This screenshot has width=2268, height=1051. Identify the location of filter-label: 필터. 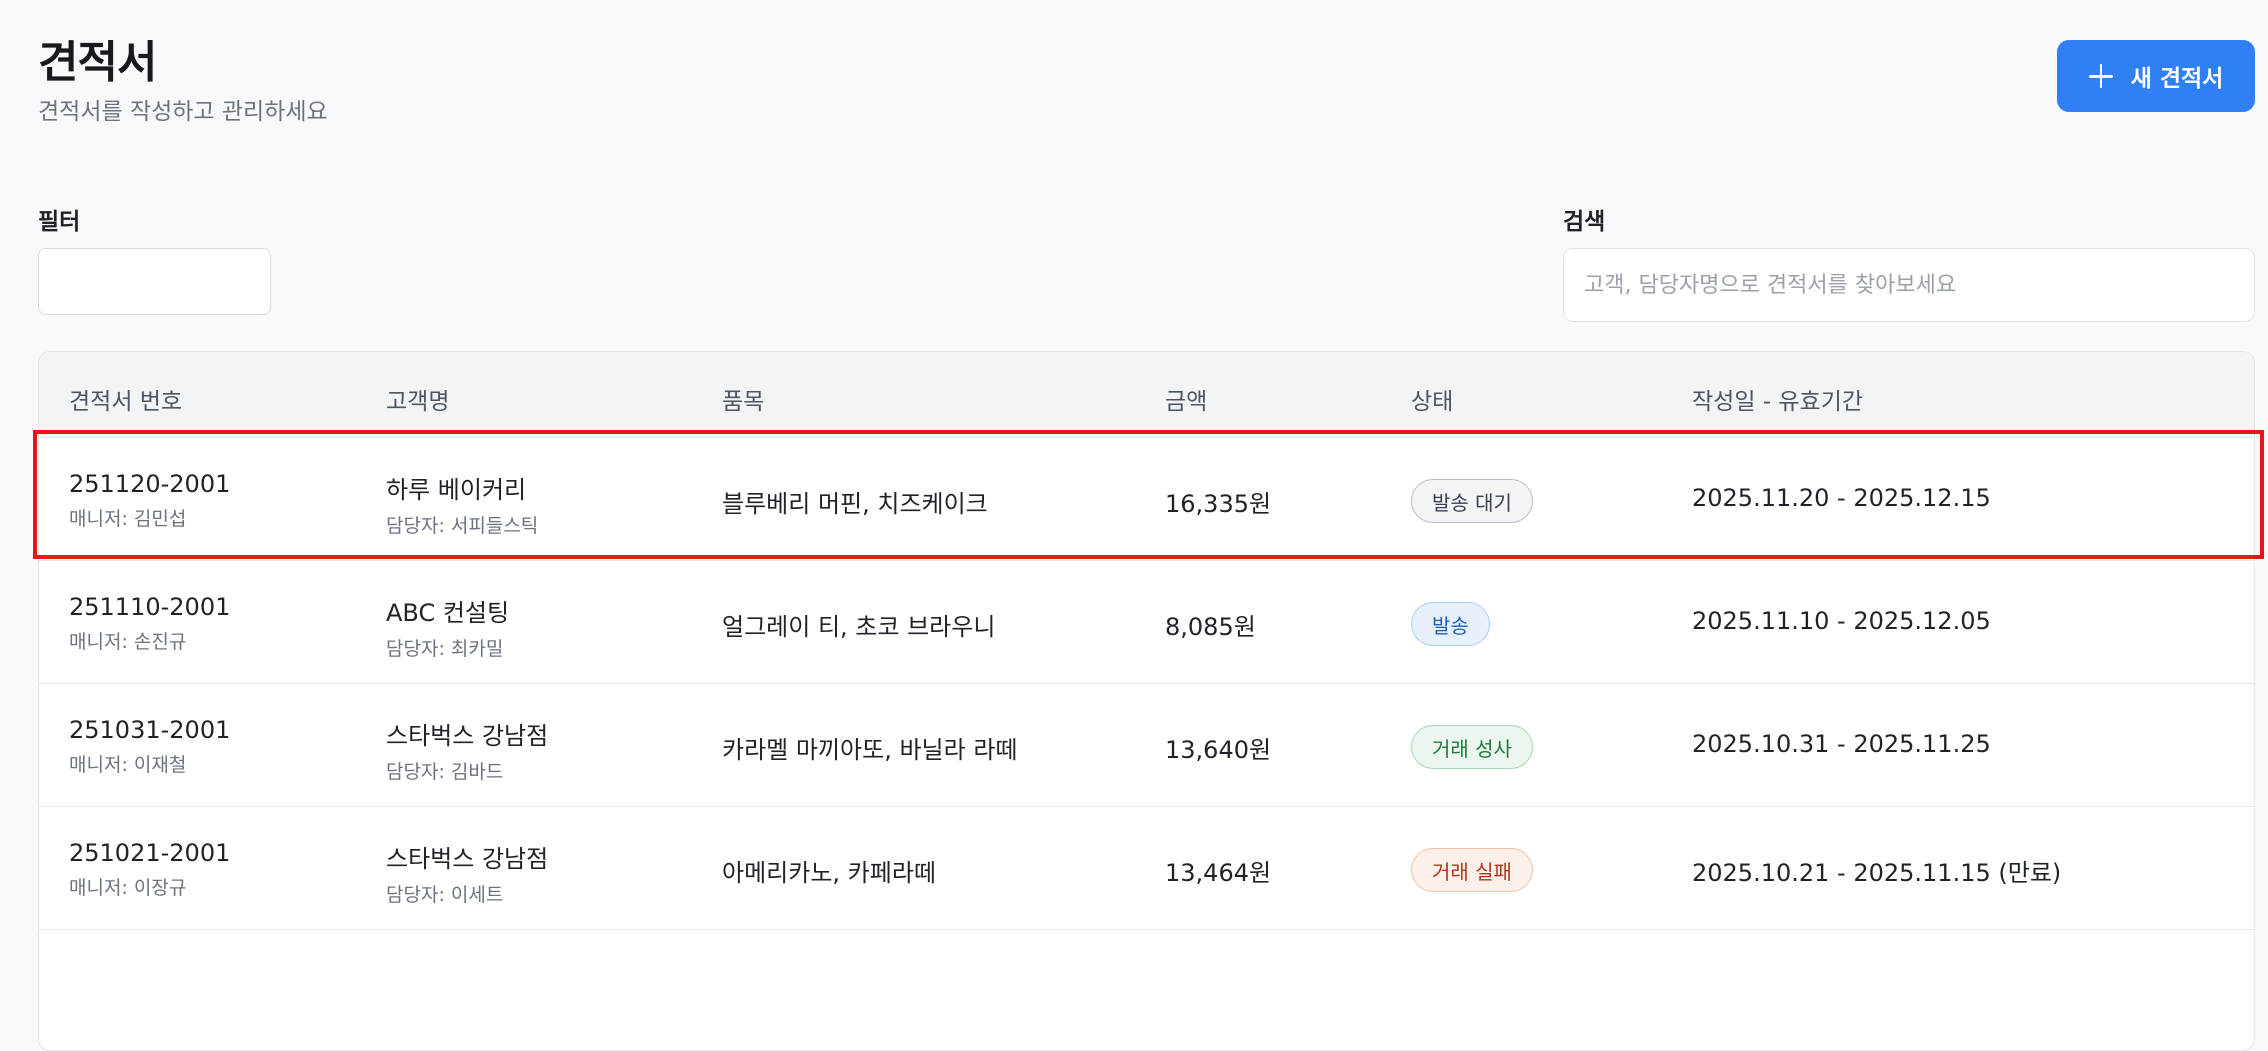
(59, 222).